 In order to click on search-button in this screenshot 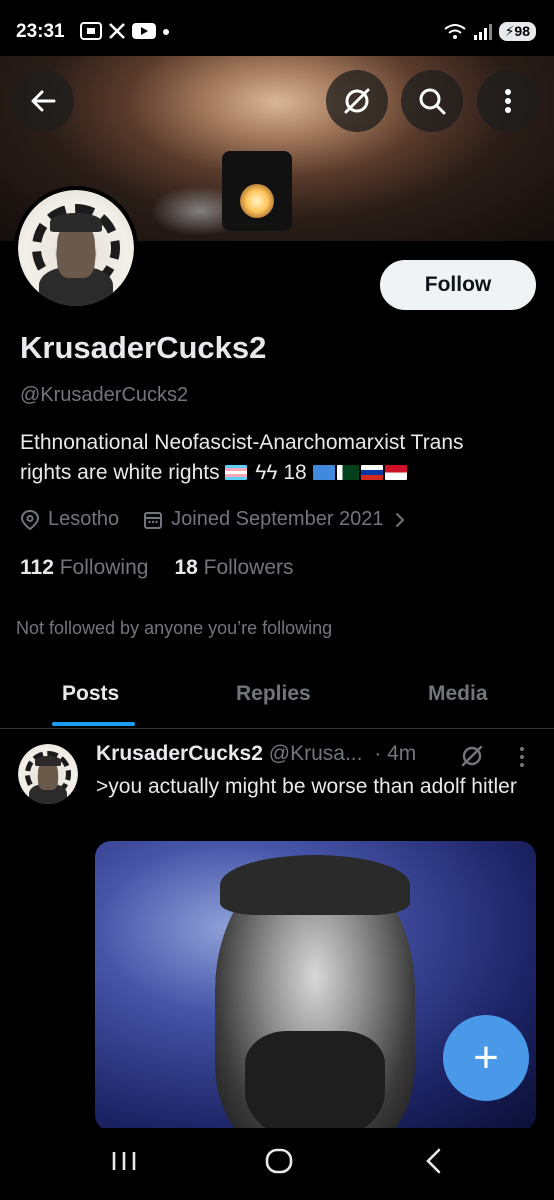, I will do `click(432, 101)`.